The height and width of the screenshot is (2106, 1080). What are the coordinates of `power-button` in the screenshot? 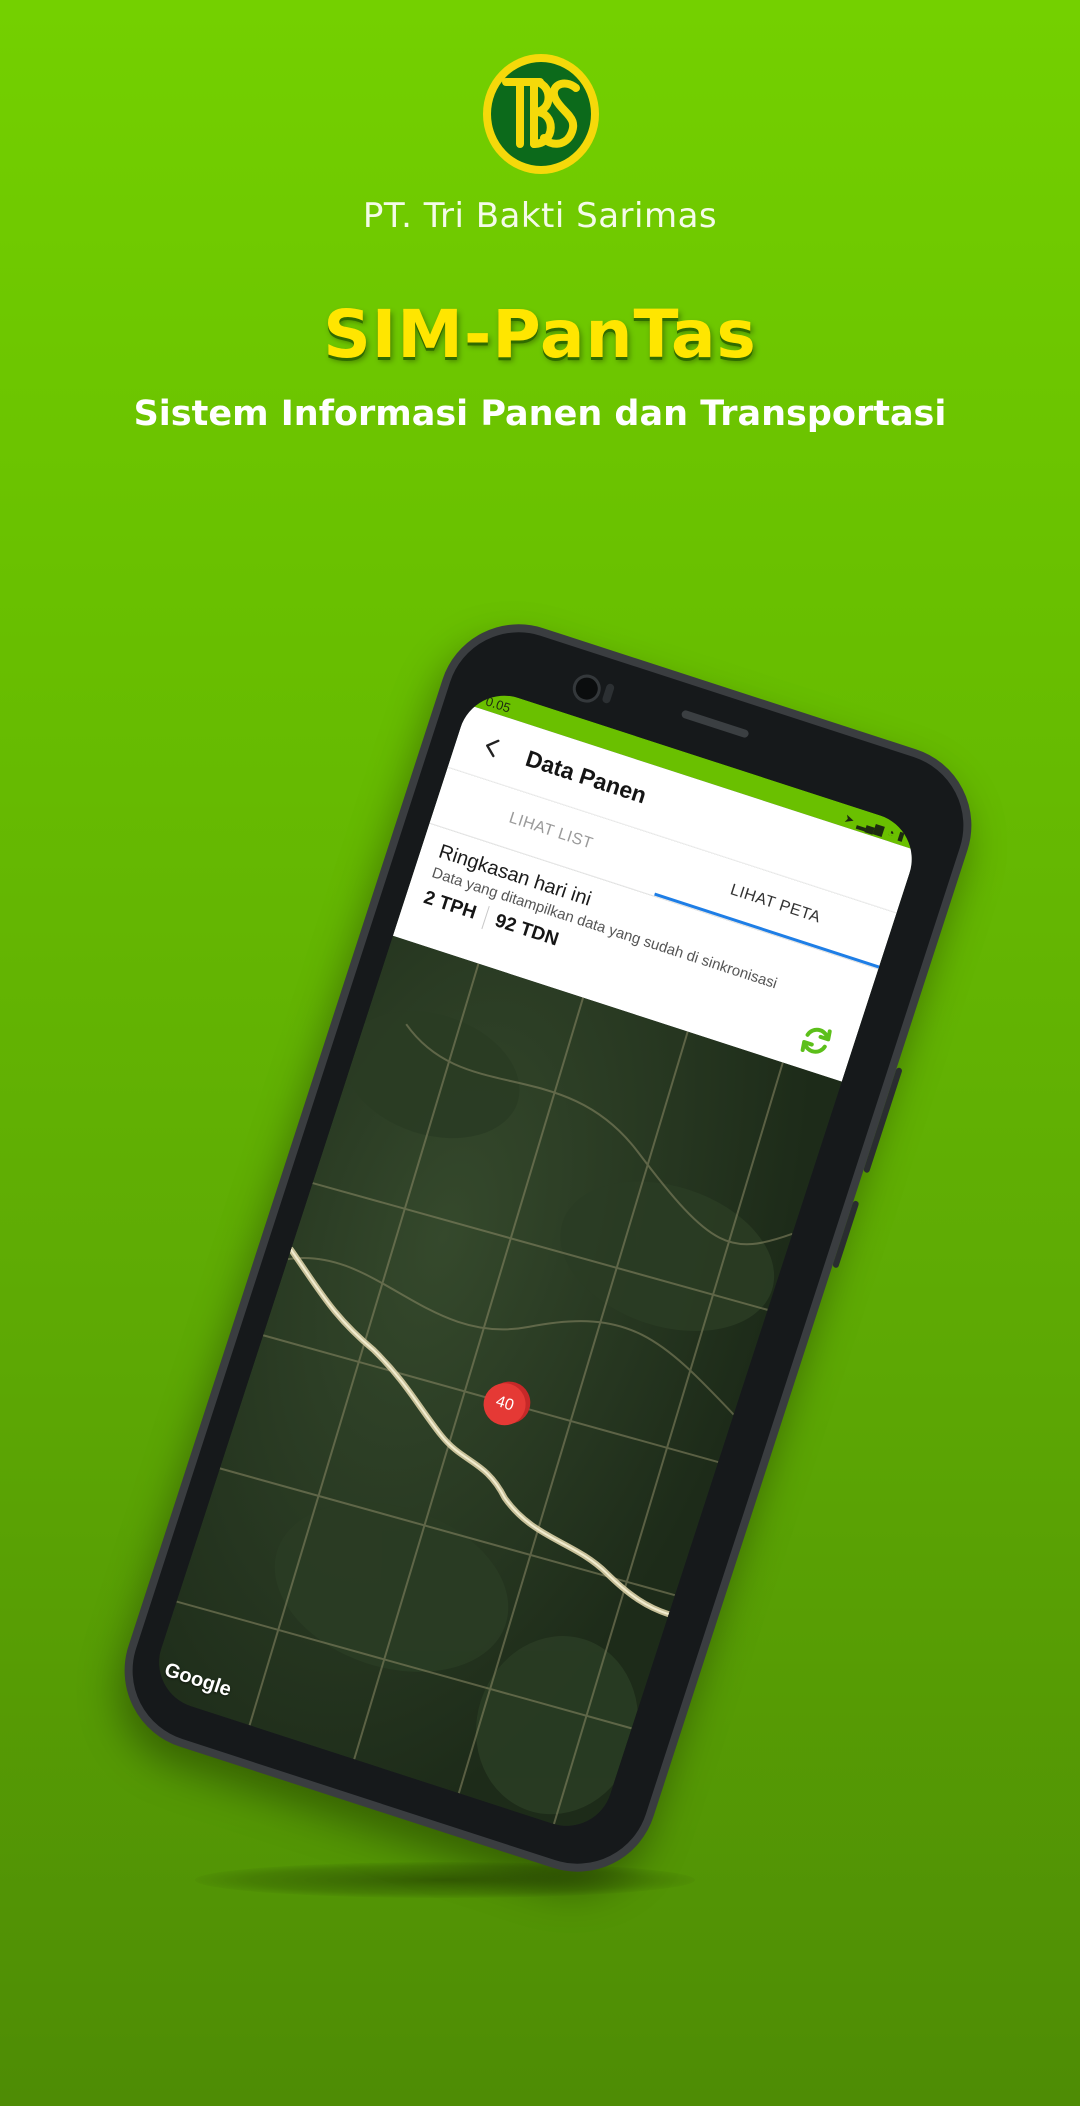 It's located at (883, 1120).